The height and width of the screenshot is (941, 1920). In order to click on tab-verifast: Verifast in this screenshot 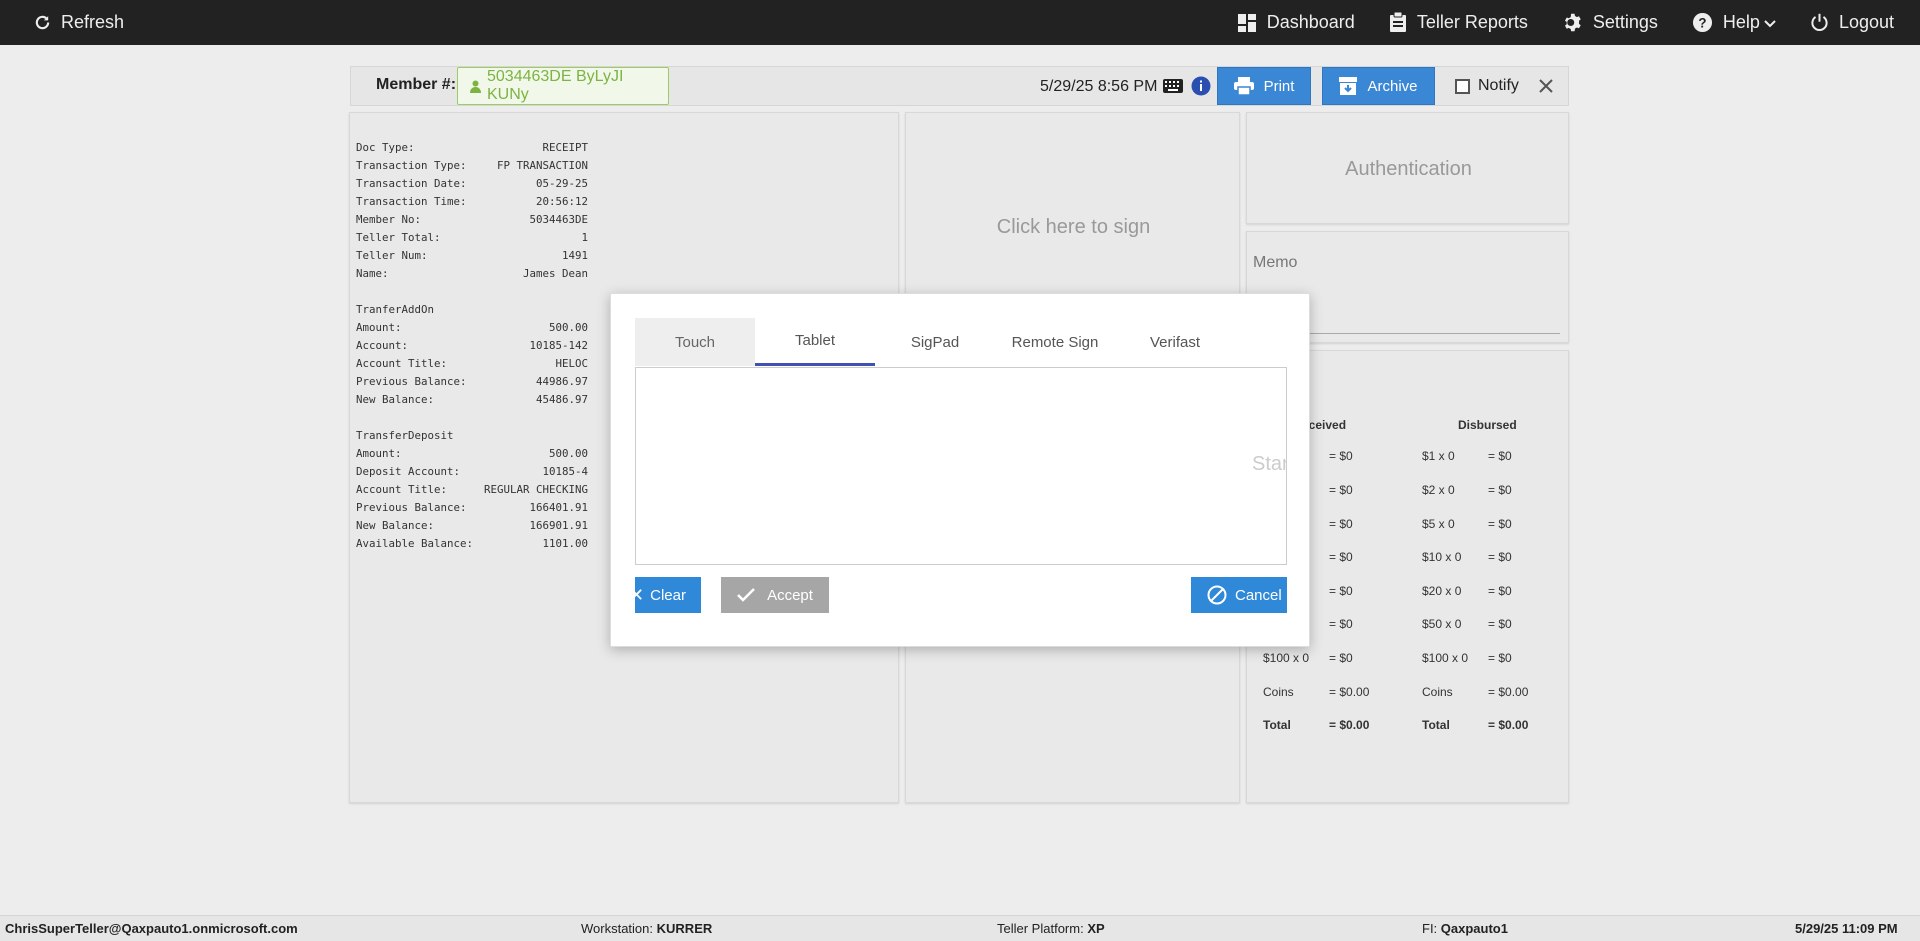, I will do `click(1175, 342)`.